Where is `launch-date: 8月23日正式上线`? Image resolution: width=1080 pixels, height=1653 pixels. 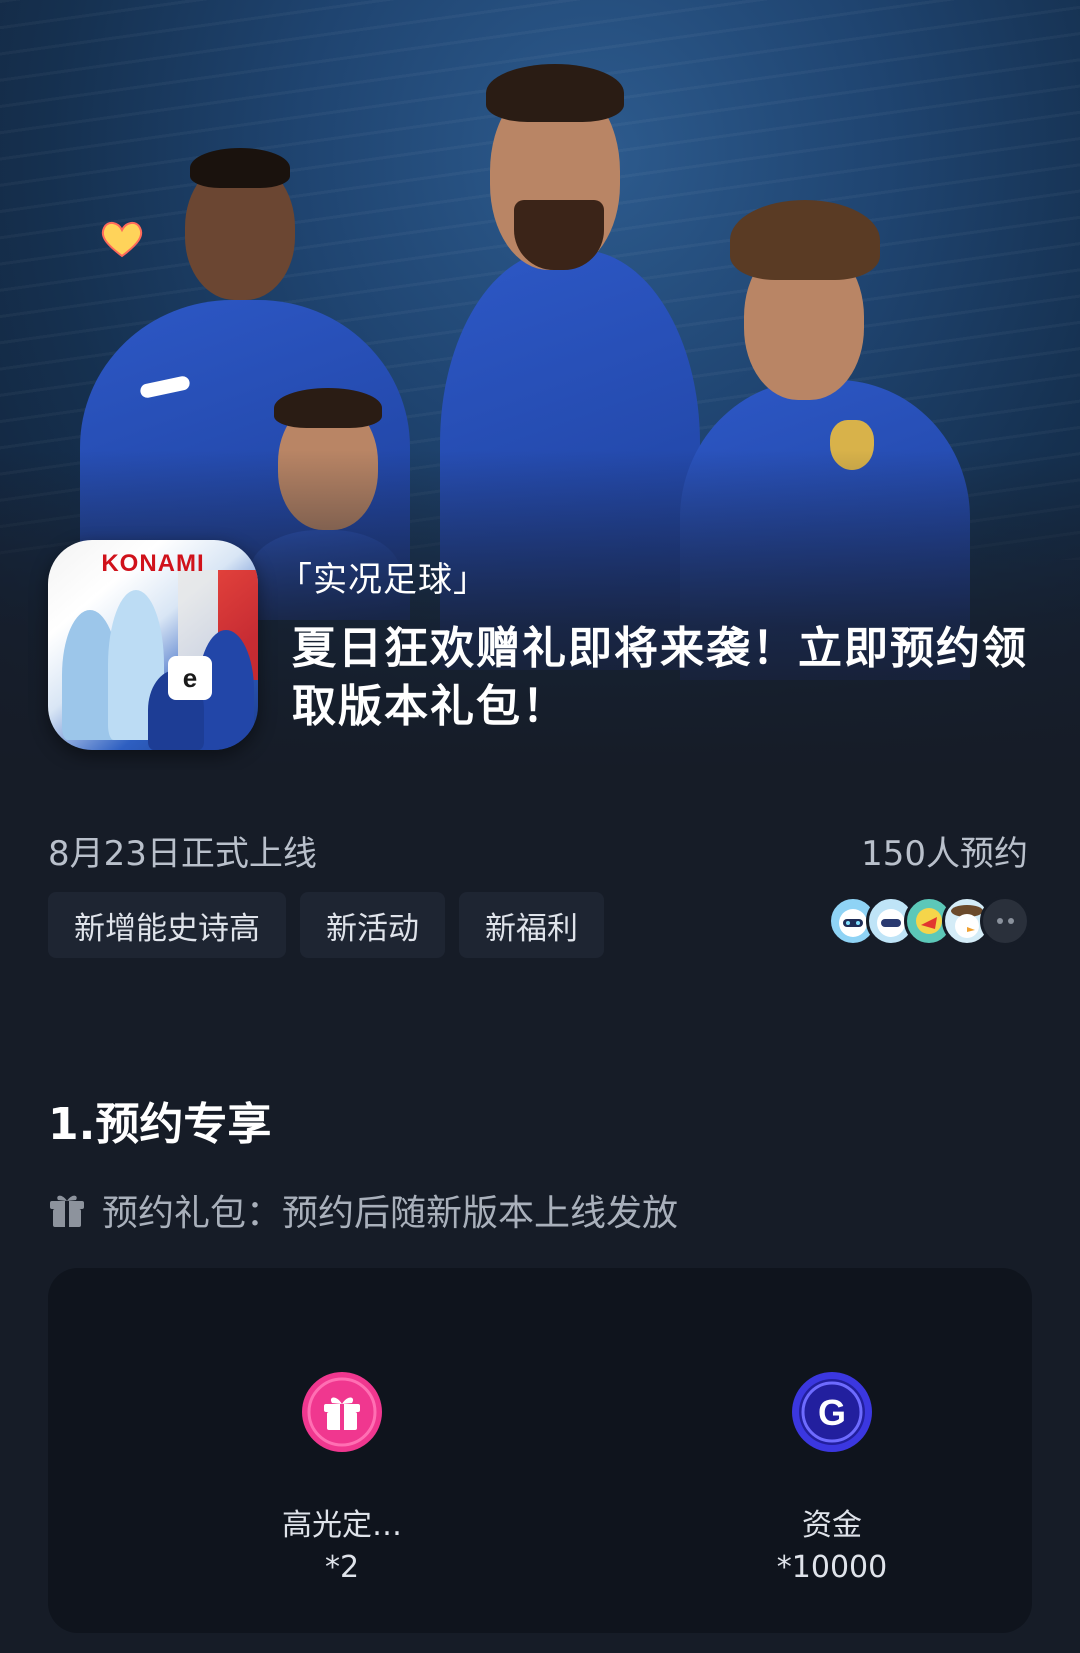 launch-date: 8月23日正式上线 is located at coordinates (182, 854).